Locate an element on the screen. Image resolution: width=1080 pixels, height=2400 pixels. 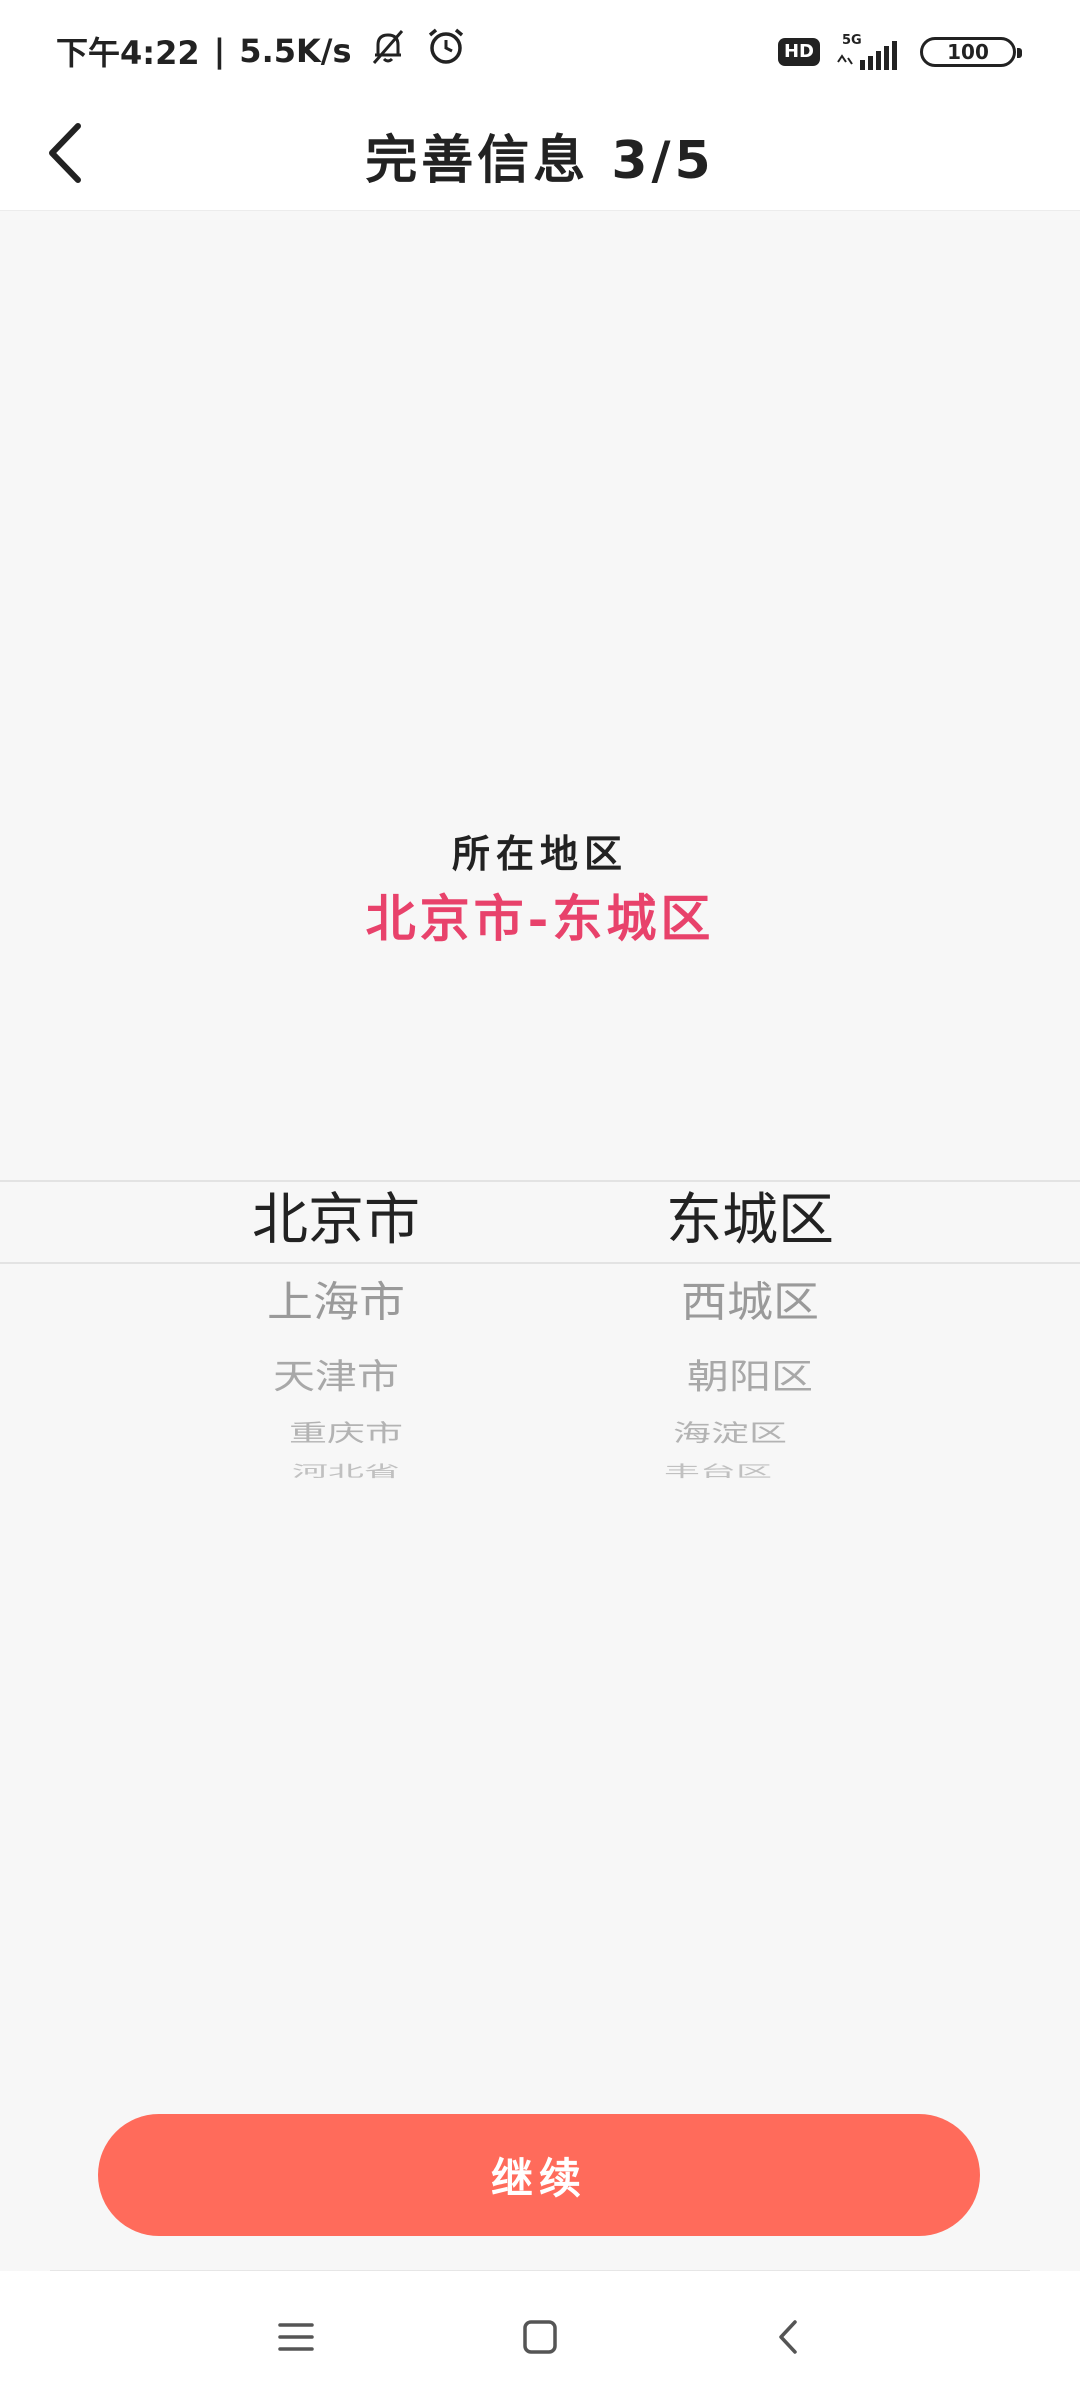
status-right: HD 5G 100 is located at coordinates (899, 52).